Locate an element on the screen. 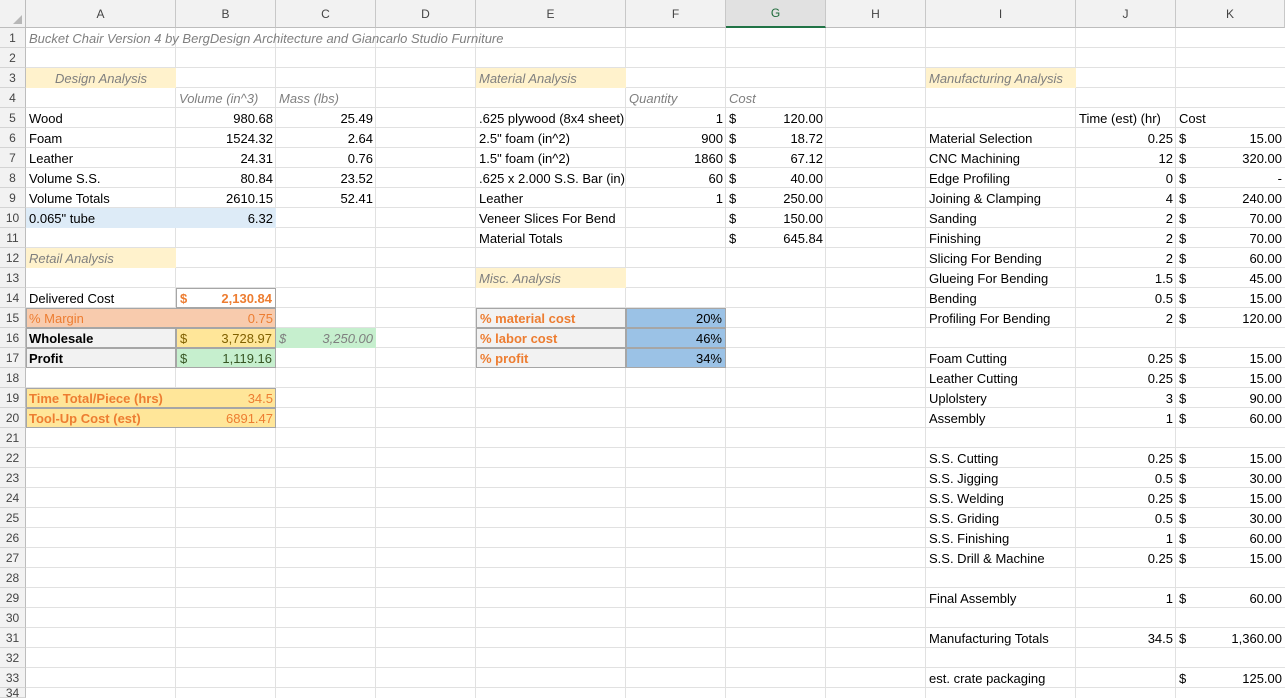 Image resolution: width=1285 pixels, height=700 pixels. manufacturing-row-label: S.S. Cutting is located at coordinates (1001, 458).